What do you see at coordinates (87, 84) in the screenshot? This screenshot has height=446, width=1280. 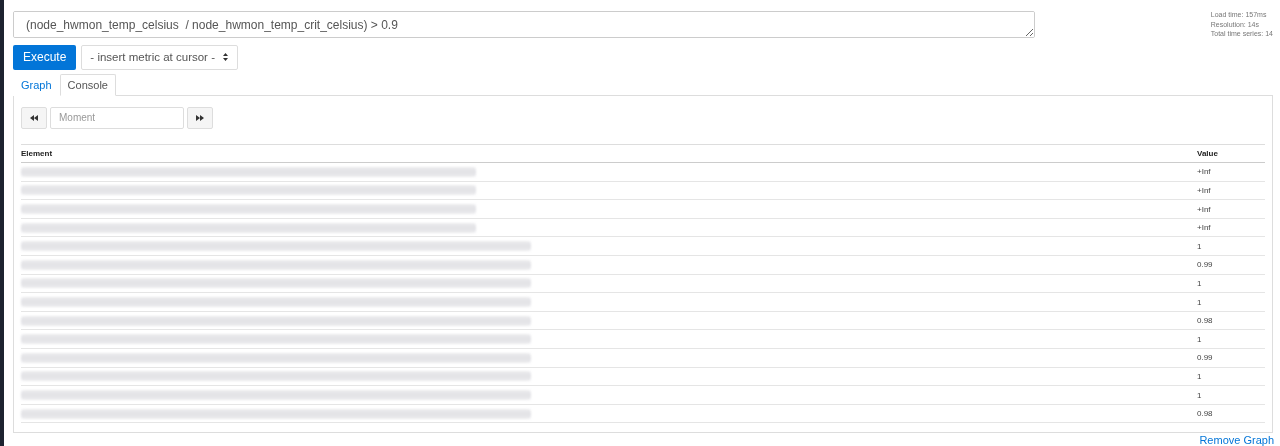 I see `tab: Console` at bounding box center [87, 84].